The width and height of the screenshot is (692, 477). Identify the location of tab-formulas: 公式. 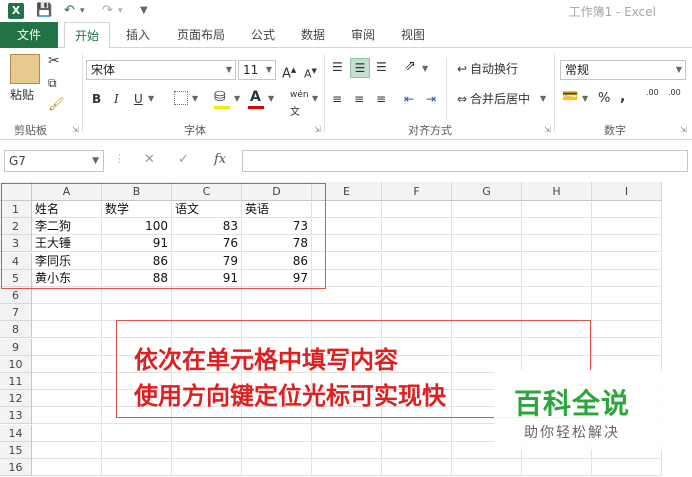
(263, 35).